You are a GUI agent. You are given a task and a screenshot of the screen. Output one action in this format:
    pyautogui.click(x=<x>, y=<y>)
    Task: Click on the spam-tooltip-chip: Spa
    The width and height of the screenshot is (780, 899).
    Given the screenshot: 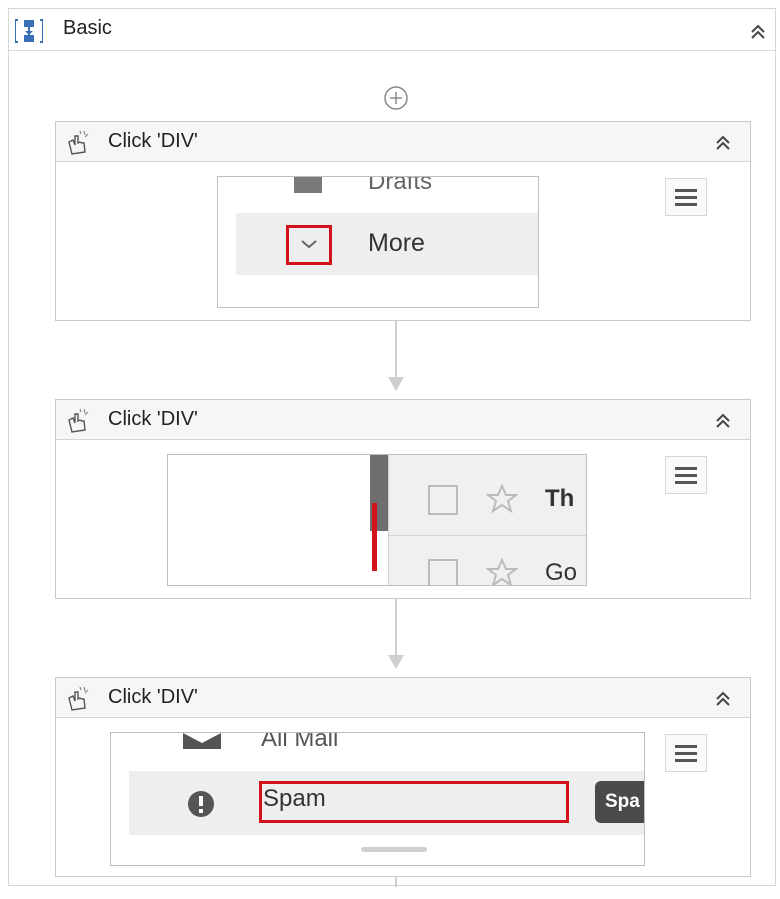 What is the action you would take?
    pyautogui.click(x=619, y=802)
    